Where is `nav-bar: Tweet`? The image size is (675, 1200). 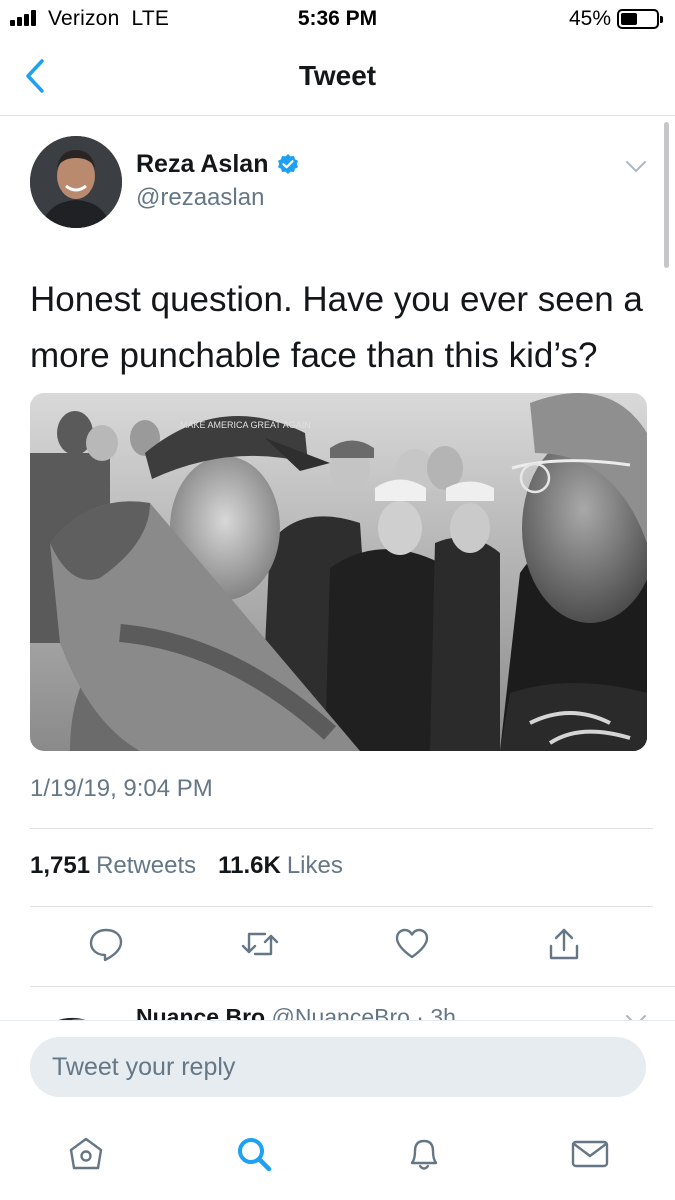 nav-bar: Tweet is located at coordinates (337, 78).